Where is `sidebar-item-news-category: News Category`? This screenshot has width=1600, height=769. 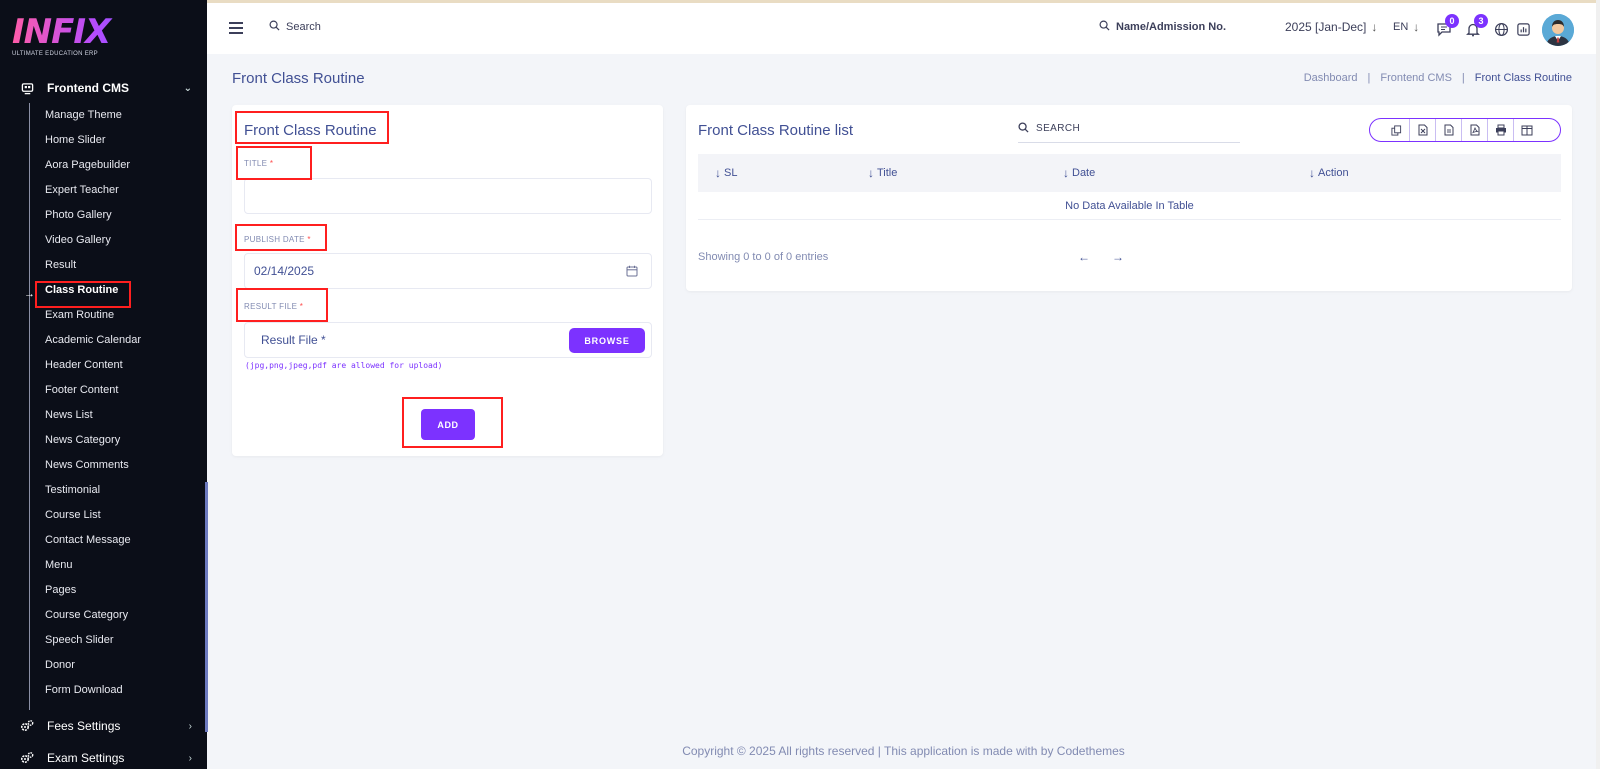 sidebar-item-news-category: News Category is located at coordinates (82, 440).